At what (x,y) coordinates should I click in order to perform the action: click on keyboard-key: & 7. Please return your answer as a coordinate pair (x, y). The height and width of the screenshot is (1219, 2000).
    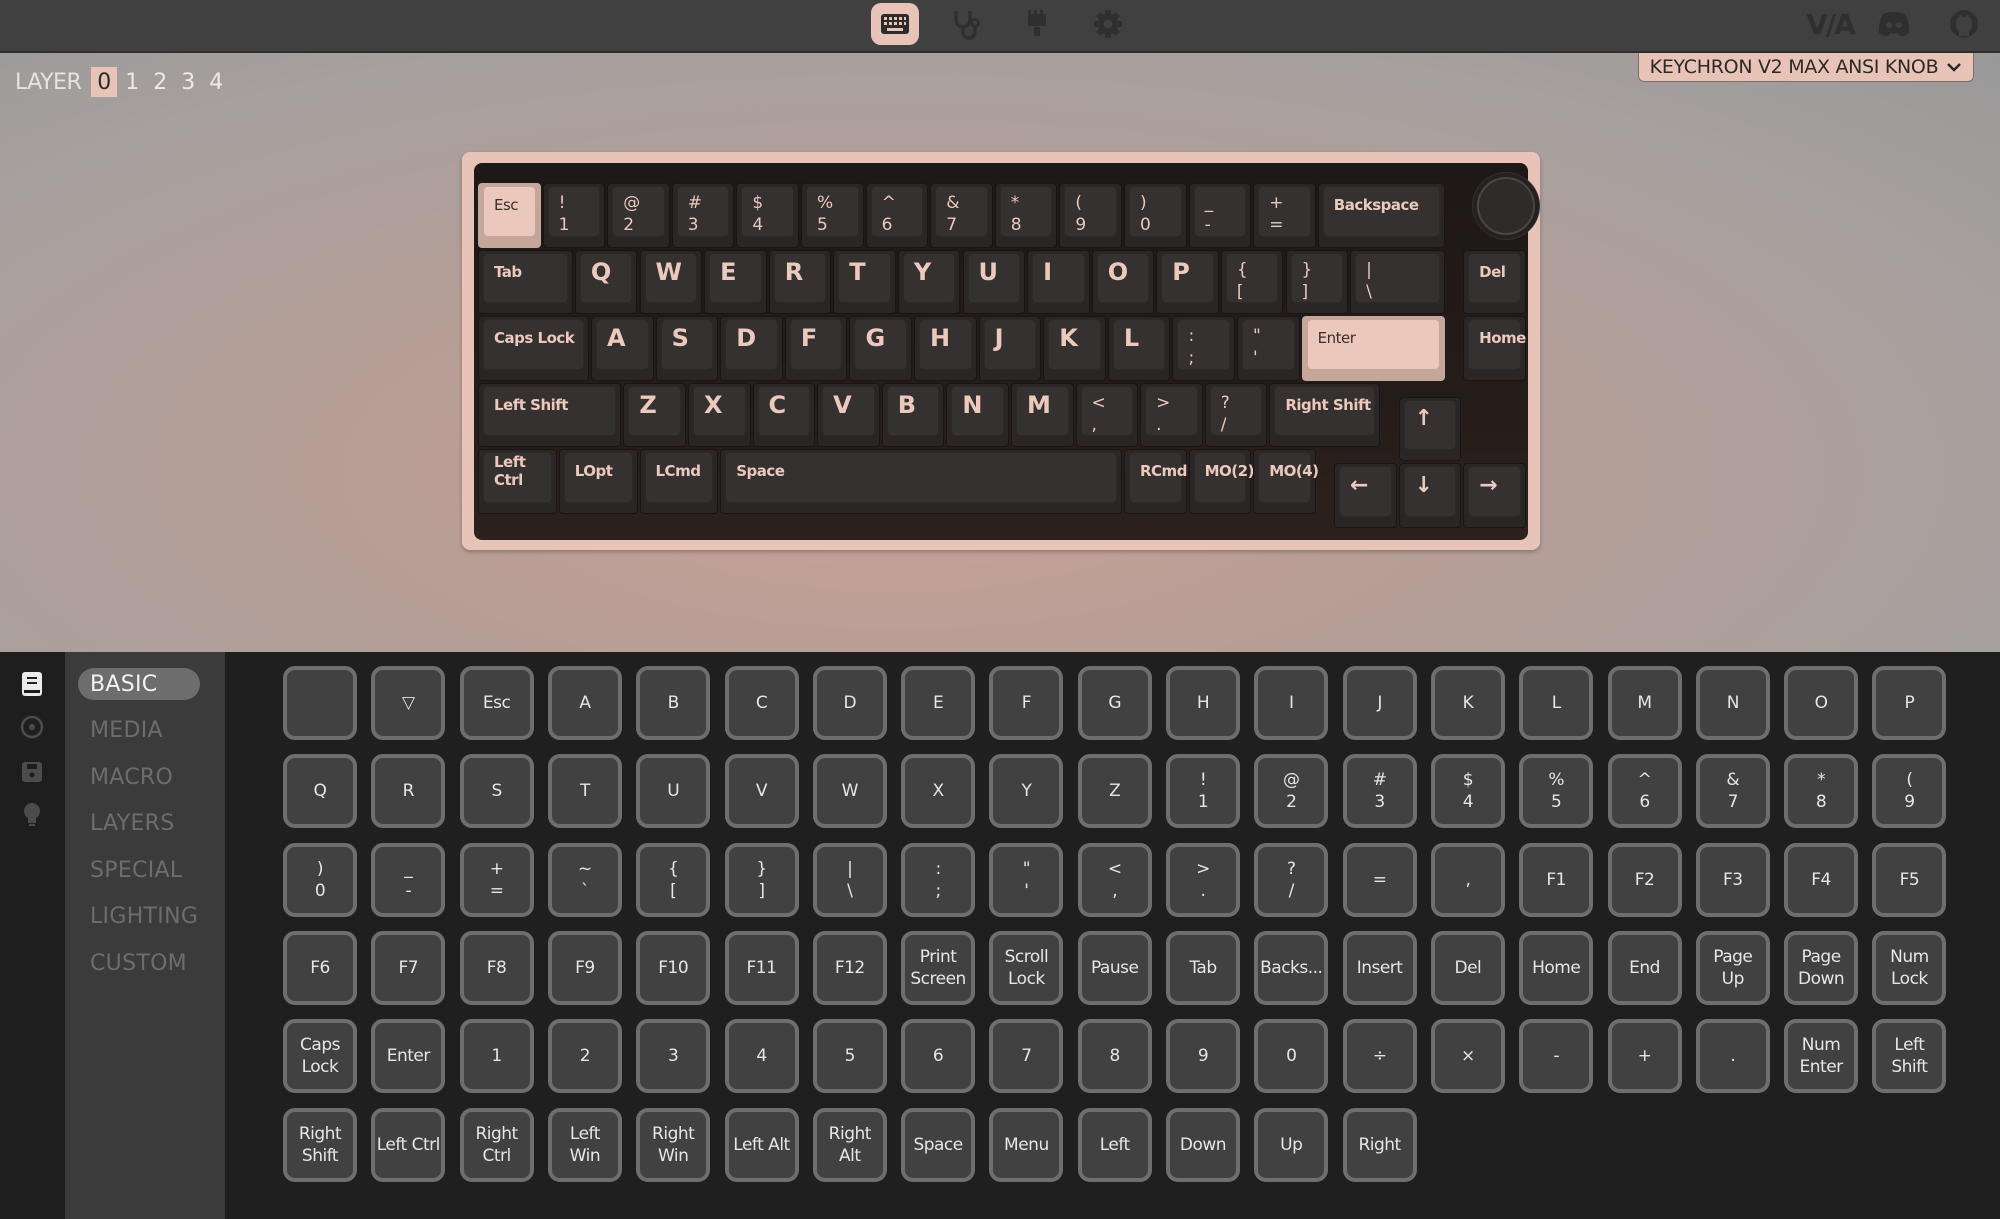
    Looking at the image, I should click on (961, 215).